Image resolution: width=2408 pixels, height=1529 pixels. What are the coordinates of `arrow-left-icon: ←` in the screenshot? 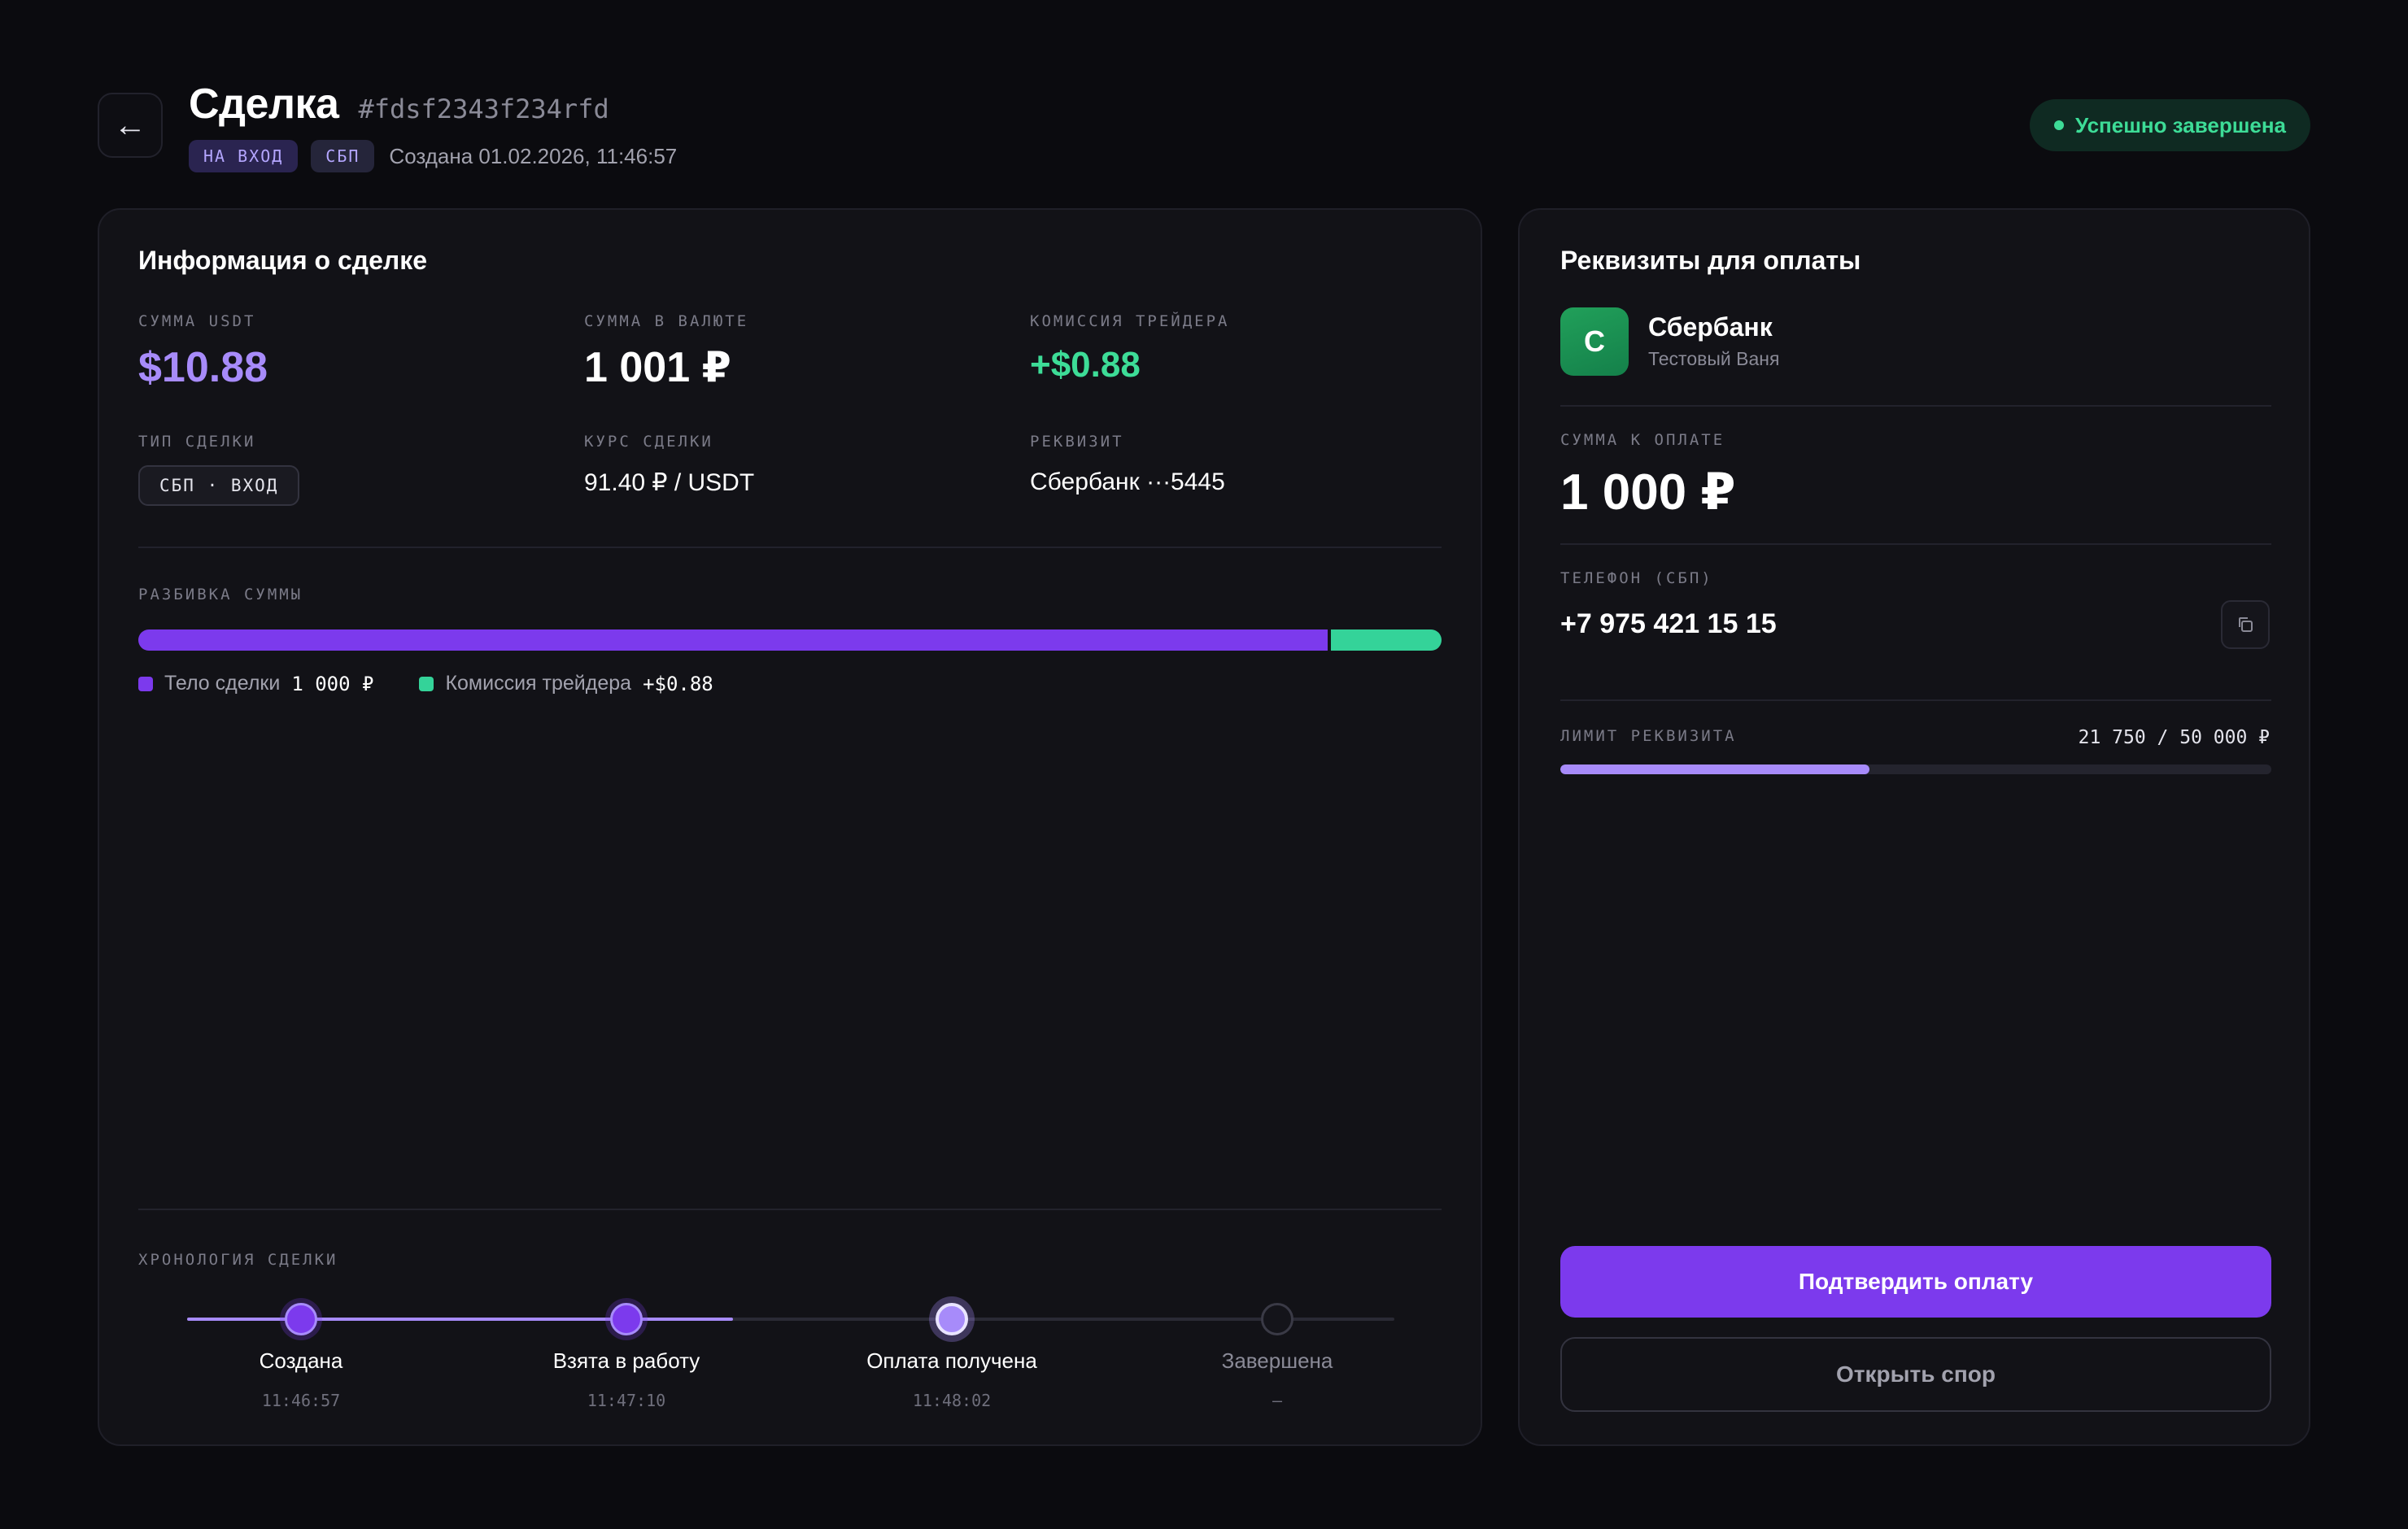 It's located at (130, 125).